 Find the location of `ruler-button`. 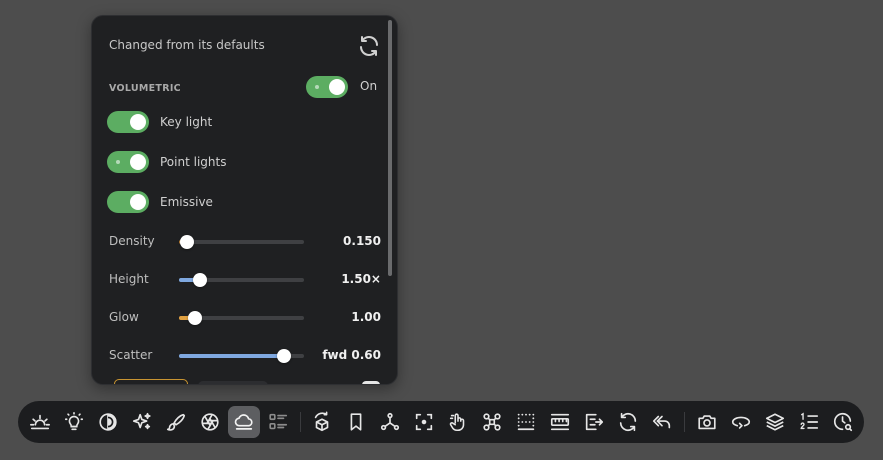

ruler-button is located at coordinates (560, 422).